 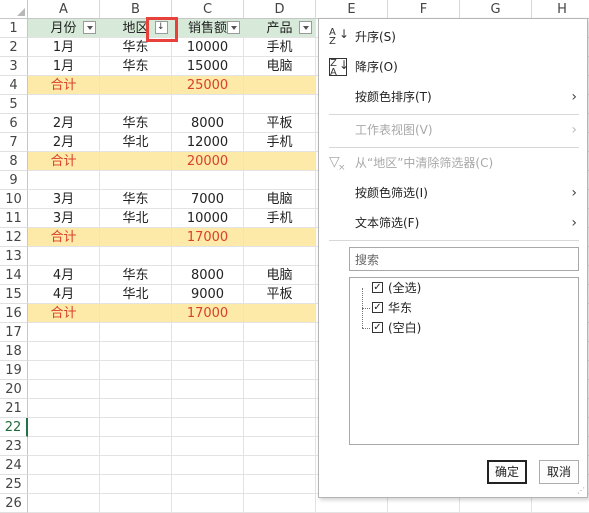 I want to click on row-header: 2, so click(x=14, y=47).